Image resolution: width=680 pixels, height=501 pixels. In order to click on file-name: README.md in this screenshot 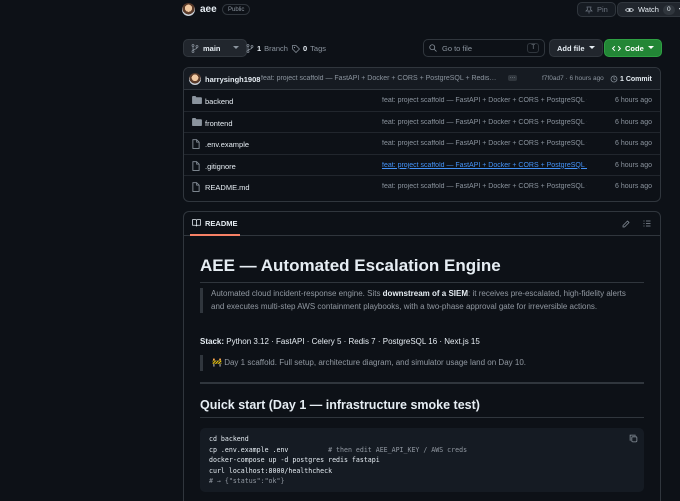, I will do `click(227, 187)`.